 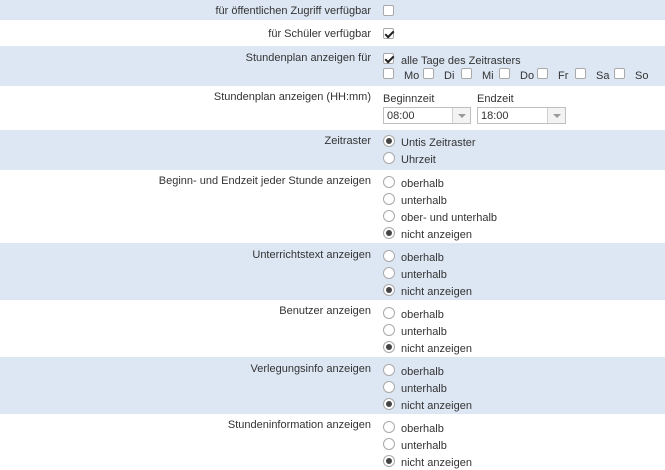 I want to click on end-time-select: 18:00, so click(x=521, y=115).